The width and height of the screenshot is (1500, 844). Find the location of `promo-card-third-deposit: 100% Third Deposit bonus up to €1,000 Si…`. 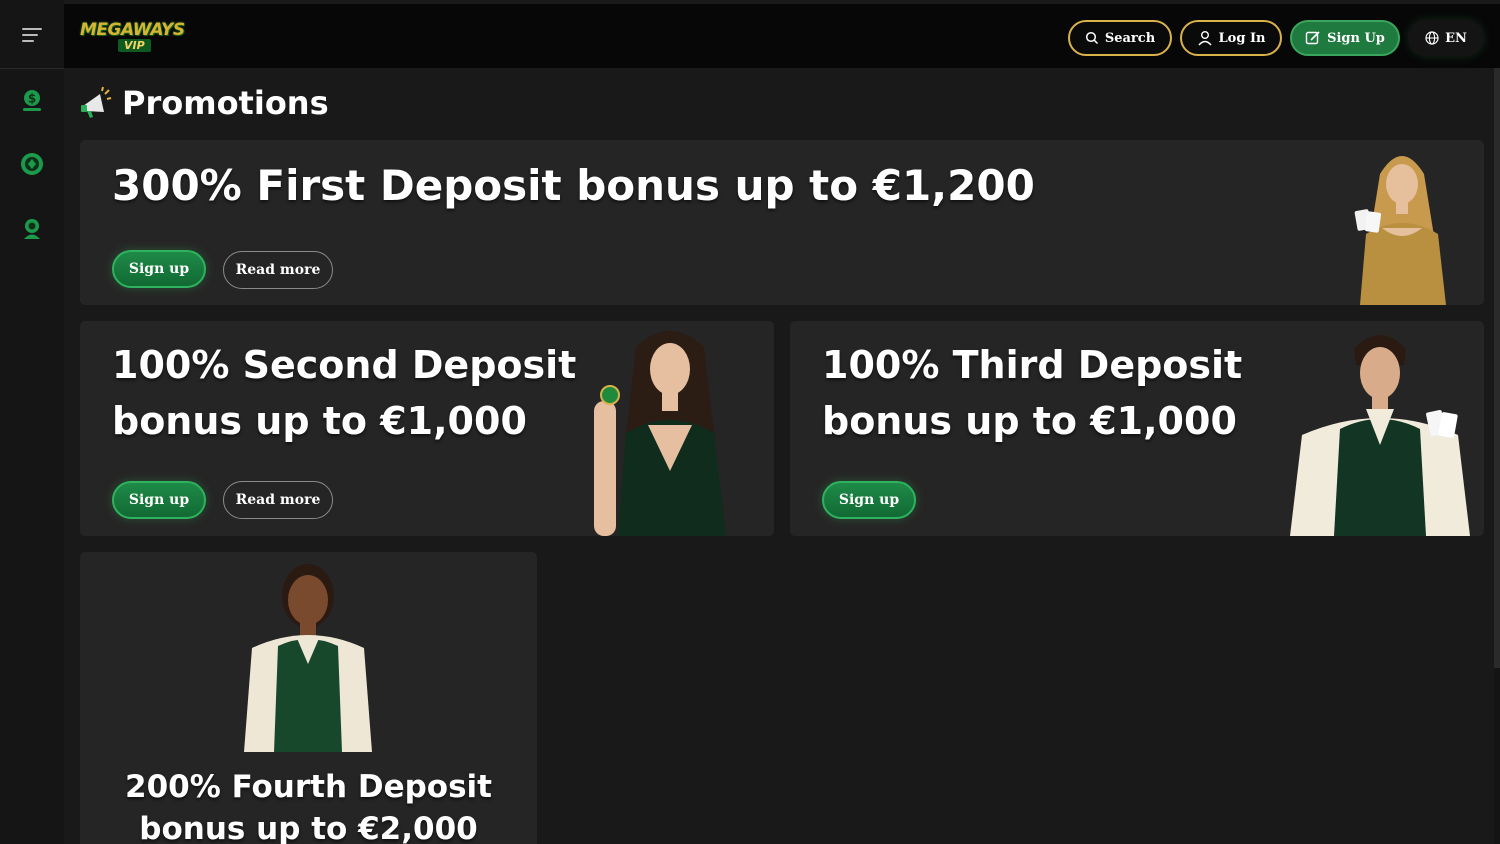

promo-card-third-deposit: 100% Third Deposit bonus up to €1,000 Si… is located at coordinates (1137, 428).